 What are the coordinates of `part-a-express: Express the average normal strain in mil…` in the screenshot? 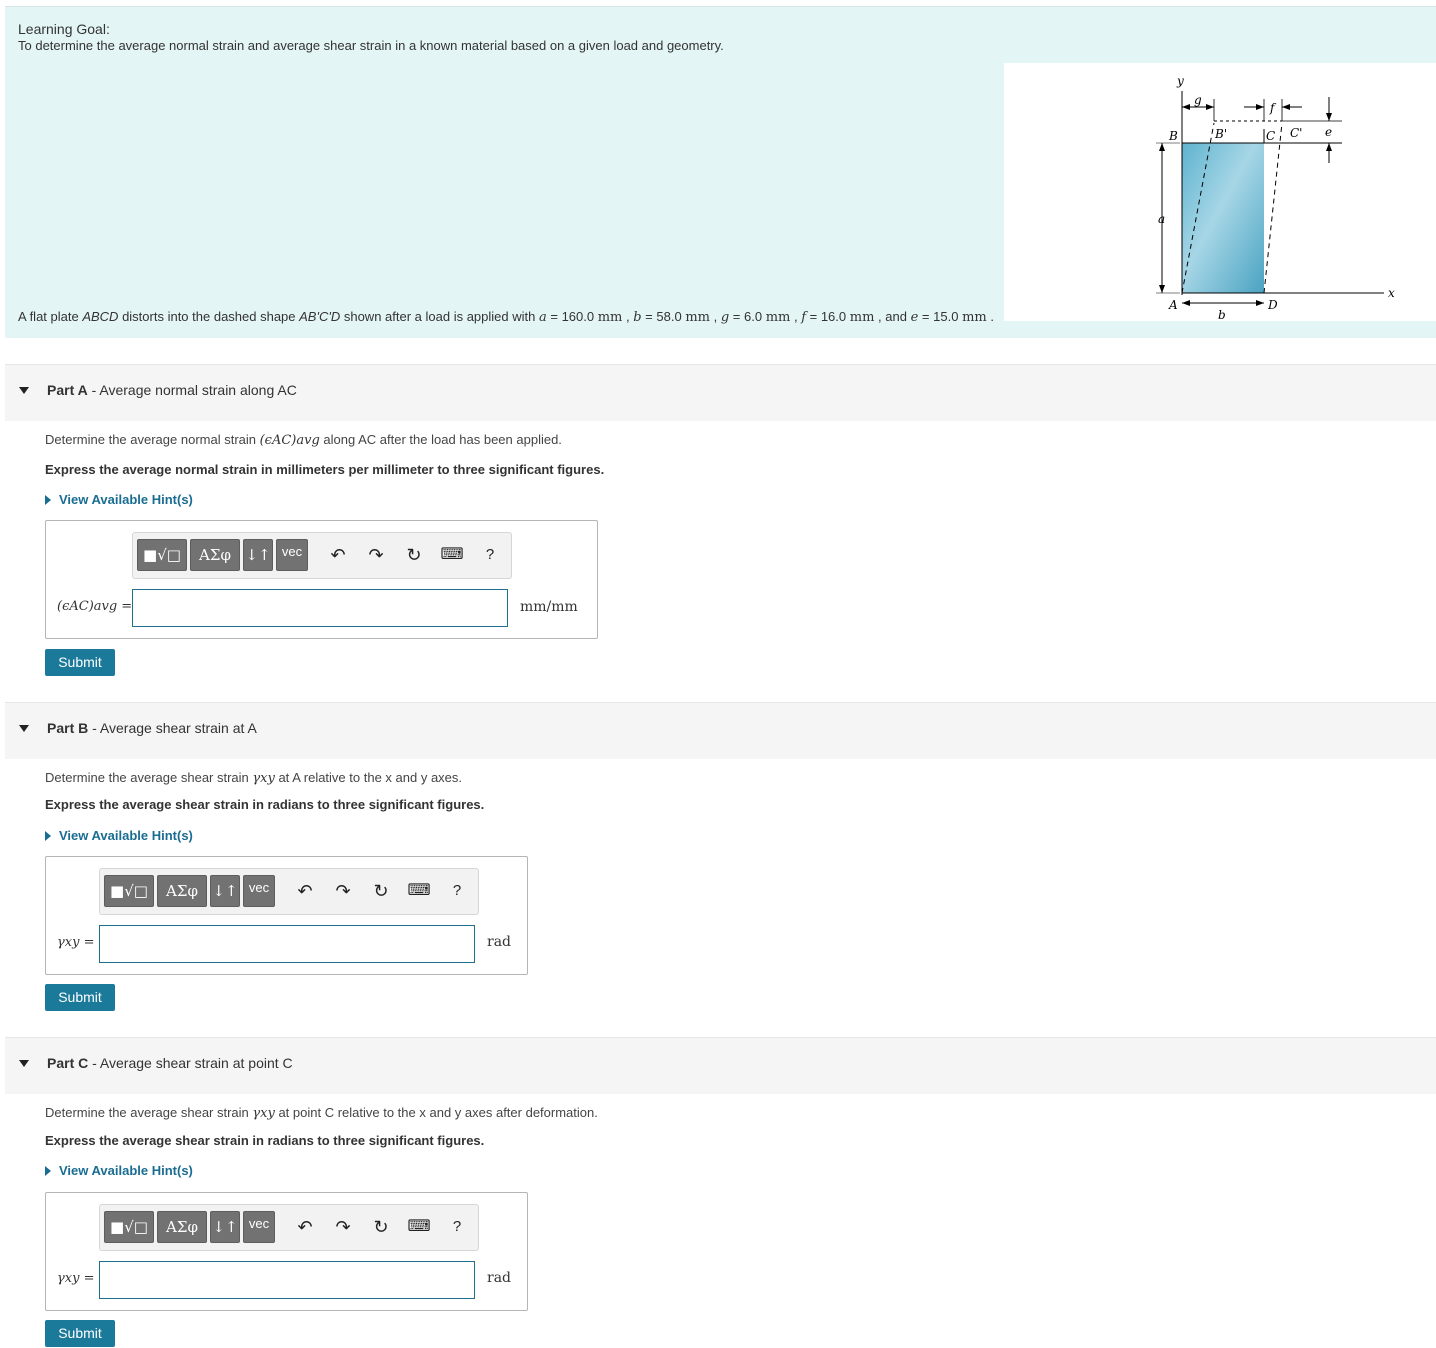 It's located at (325, 469).